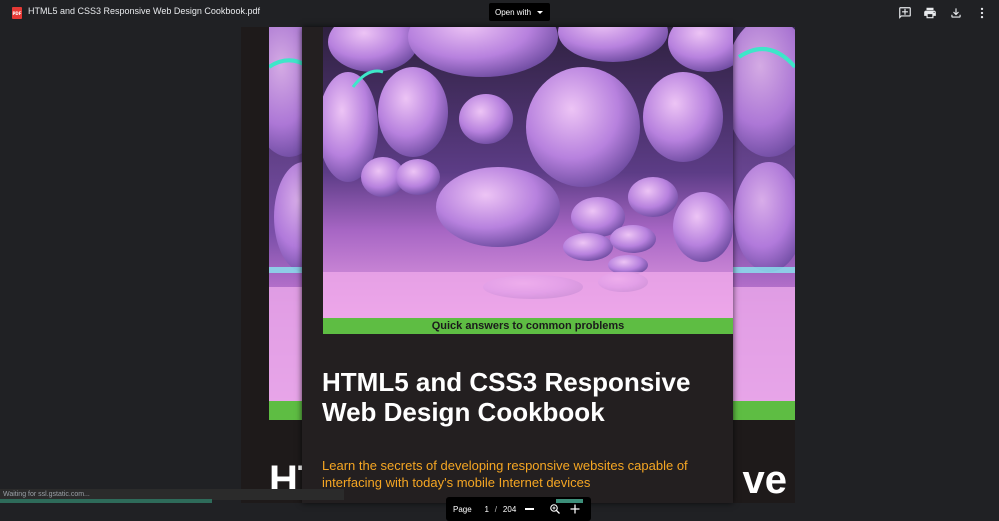  I want to click on taskbar-strip, so click(106, 501).